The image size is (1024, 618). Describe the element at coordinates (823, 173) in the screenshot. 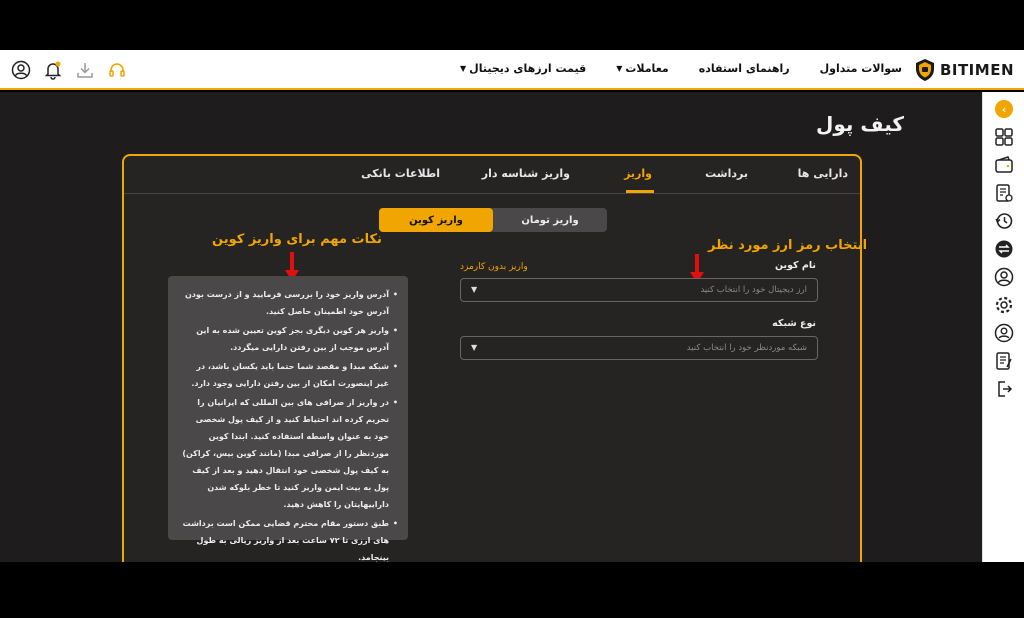

I see `tab-assets: دارایی ها` at that location.